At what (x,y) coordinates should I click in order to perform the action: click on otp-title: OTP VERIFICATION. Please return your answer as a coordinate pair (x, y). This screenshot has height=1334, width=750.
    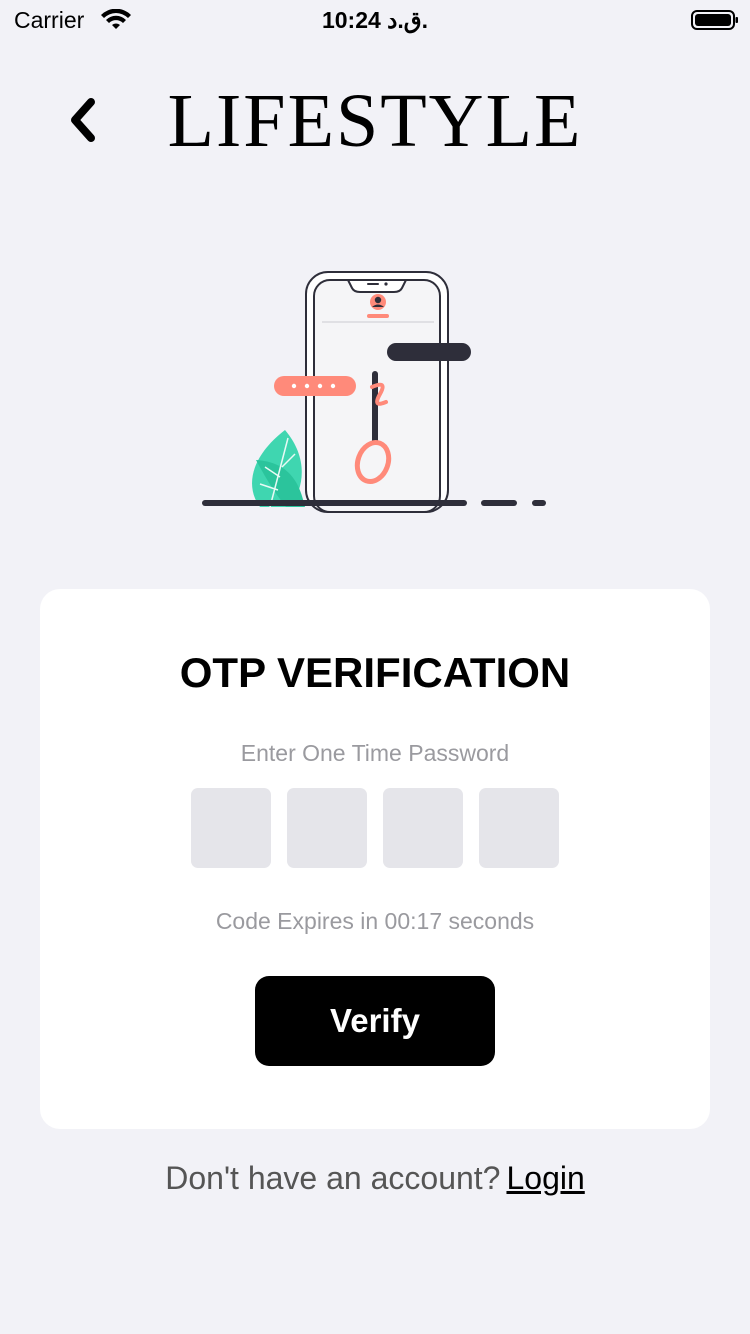
    Looking at the image, I should click on (375, 672).